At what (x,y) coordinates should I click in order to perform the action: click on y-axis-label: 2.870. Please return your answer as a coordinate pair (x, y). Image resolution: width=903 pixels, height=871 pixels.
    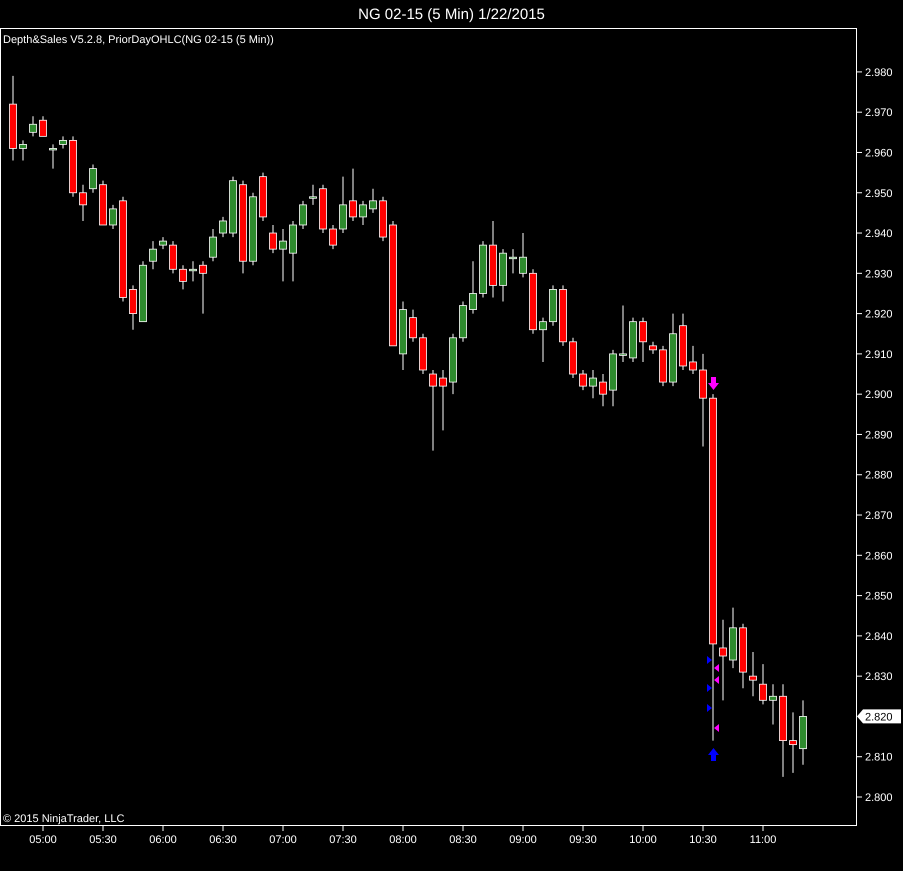
    Looking at the image, I should click on (879, 516).